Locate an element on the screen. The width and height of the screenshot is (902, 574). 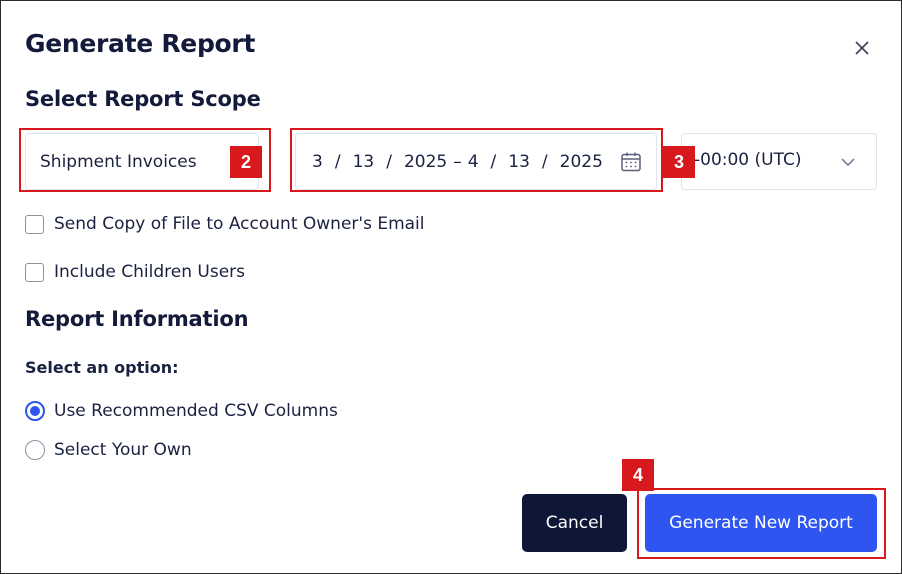
include-children-label: Include Children Users is located at coordinates (149, 272).